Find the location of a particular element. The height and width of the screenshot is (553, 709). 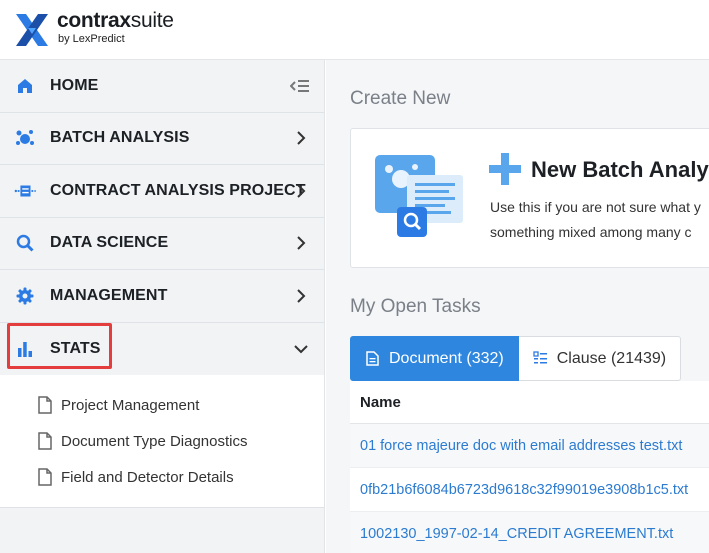

submenu-item-label: Project Management is located at coordinates (130, 405).